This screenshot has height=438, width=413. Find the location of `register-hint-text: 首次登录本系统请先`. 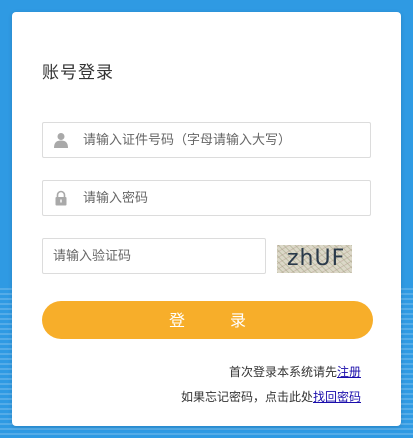

register-hint-text: 首次登录本系统请先 is located at coordinates (282, 372).